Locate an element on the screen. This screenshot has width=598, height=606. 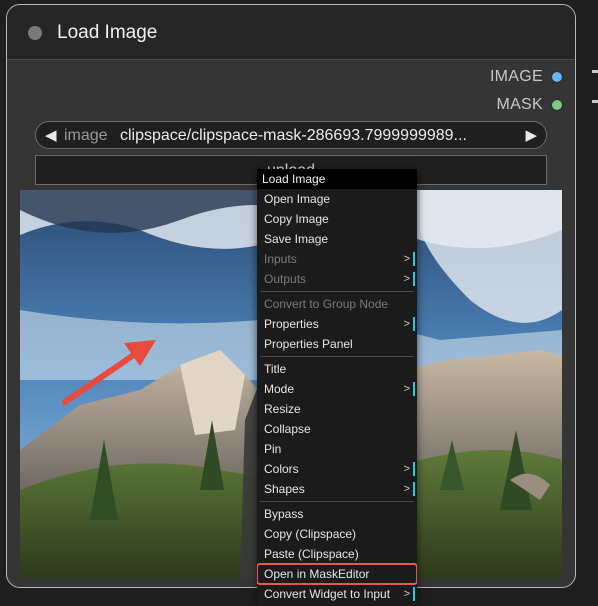
menu-item-convert-to-group-node: Convert to Group Node is located at coordinates (337, 304).